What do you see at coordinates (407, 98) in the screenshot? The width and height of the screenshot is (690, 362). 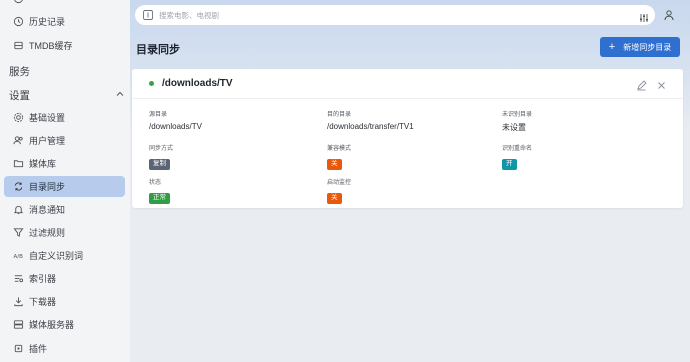 I see `divider` at bounding box center [407, 98].